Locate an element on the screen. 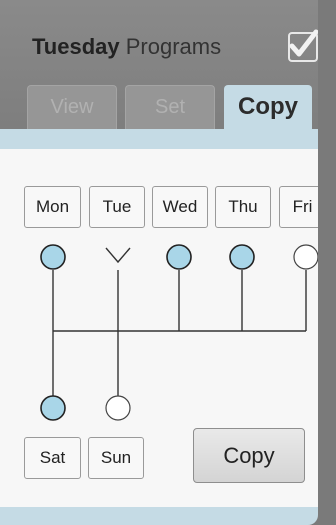 The height and width of the screenshot is (525, 336). day-button-tue: Tue is located at coordinates (117, 207).